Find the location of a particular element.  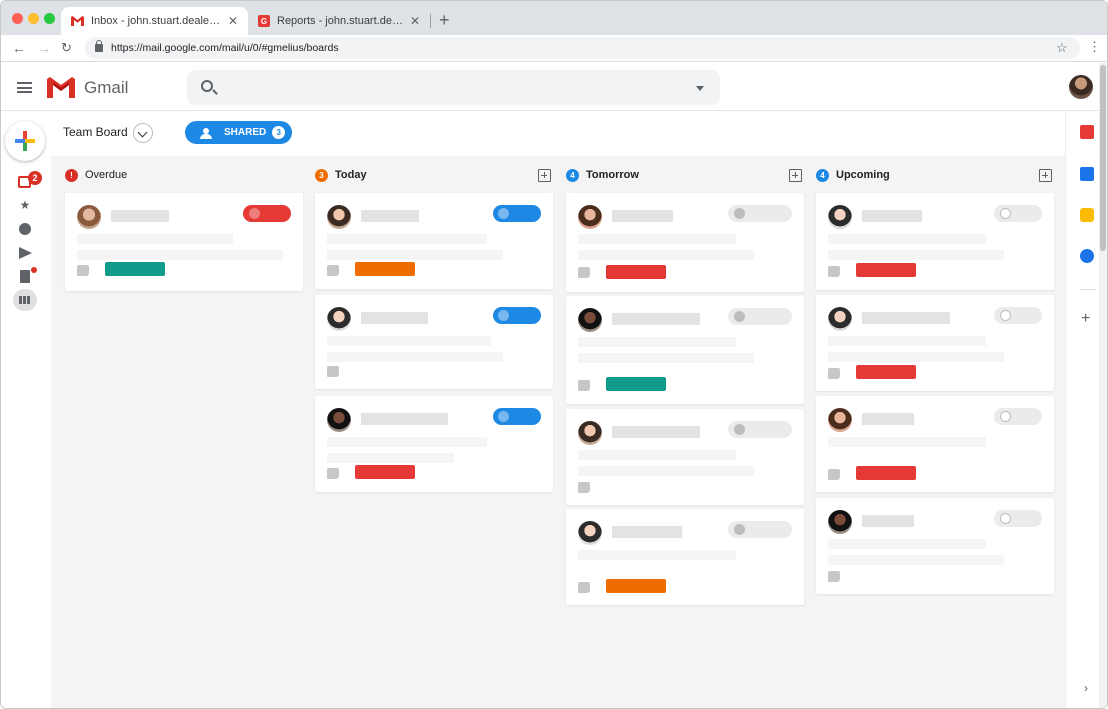

forward-arrow-icon: → is located at coordinates (44, 48).